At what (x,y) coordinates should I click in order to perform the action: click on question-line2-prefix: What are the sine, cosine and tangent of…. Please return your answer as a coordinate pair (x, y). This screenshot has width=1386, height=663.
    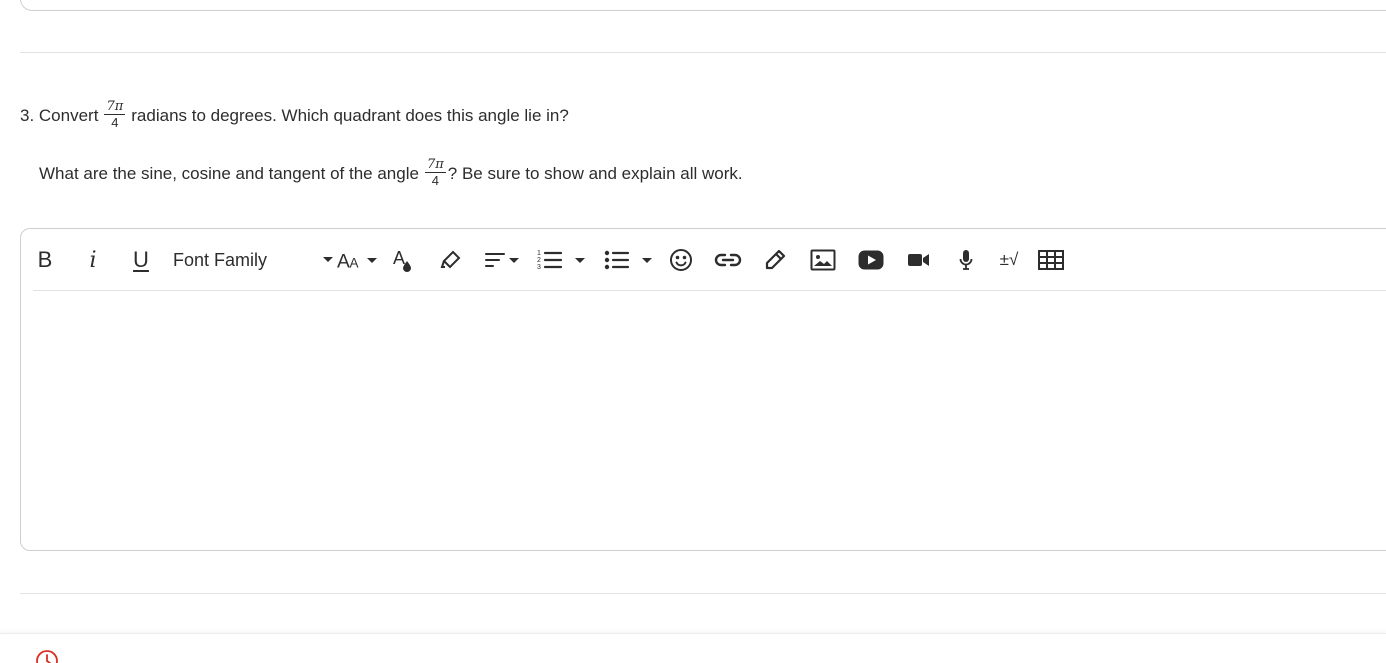
    Looking at the image, I should click on (229, 173).